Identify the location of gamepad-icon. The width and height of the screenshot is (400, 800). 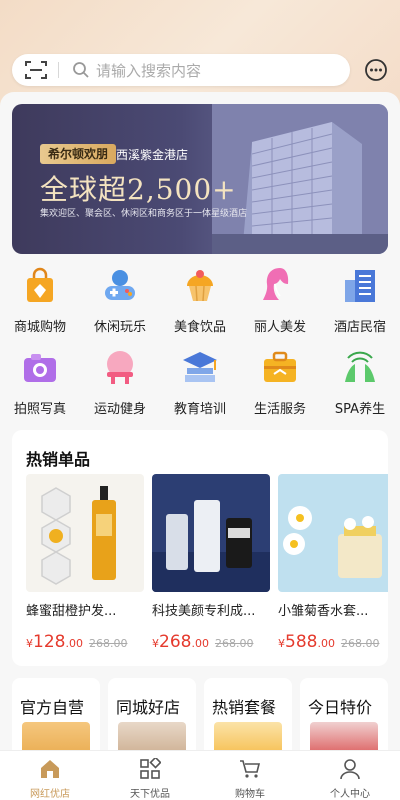
(120, 285).